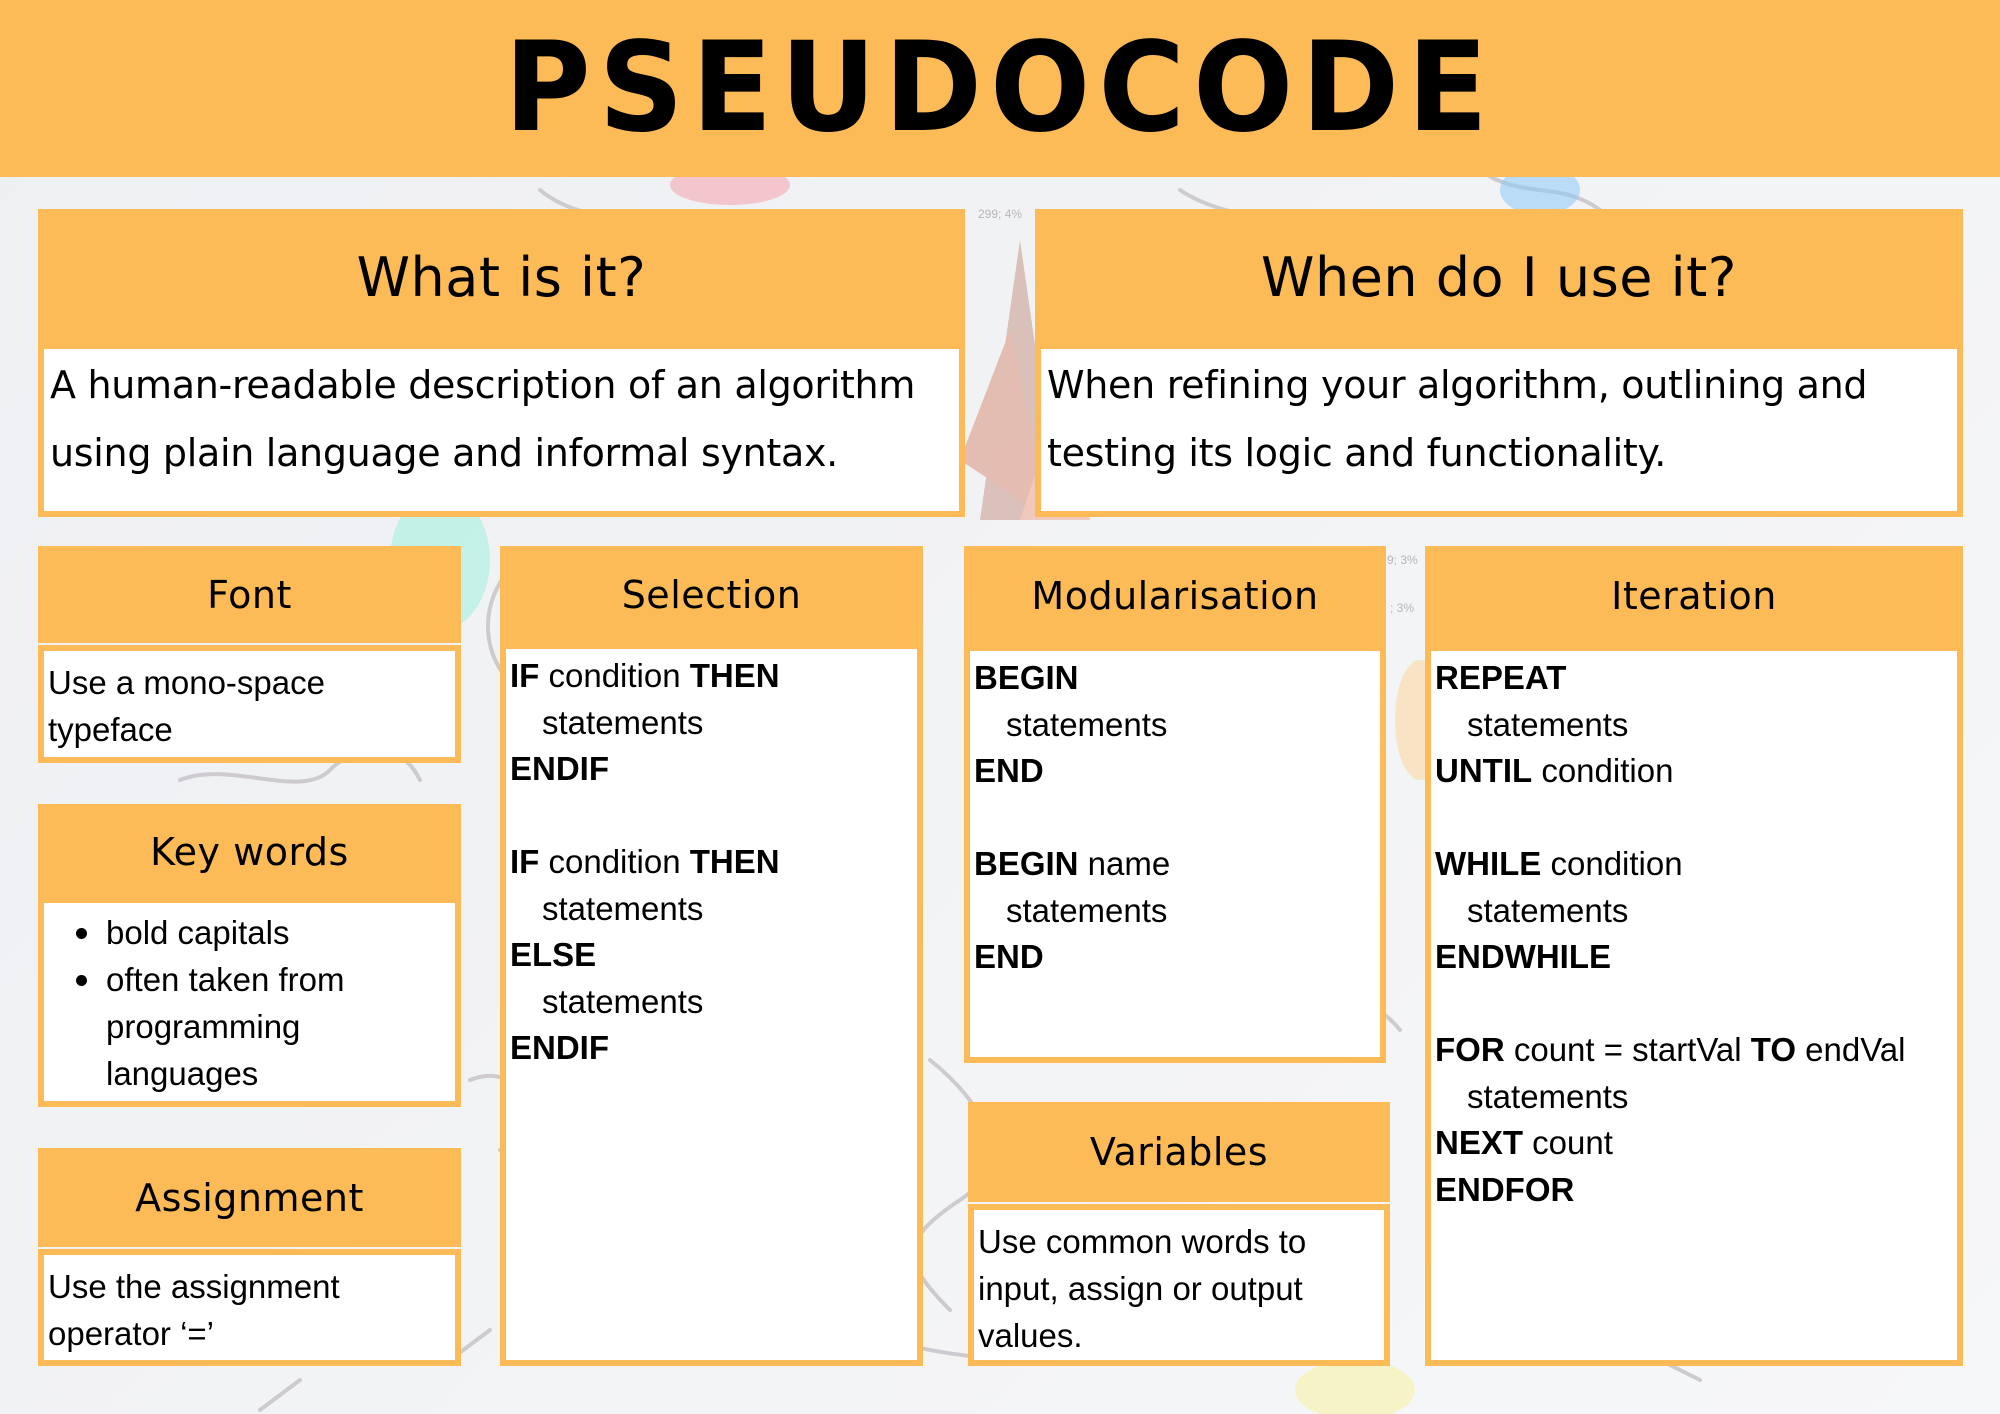 The width and height of the screenshot is (2000, 1414). Describe the element at coordinates (553, 954) in the screenshot. I see `keyword: ELSE` at that location.